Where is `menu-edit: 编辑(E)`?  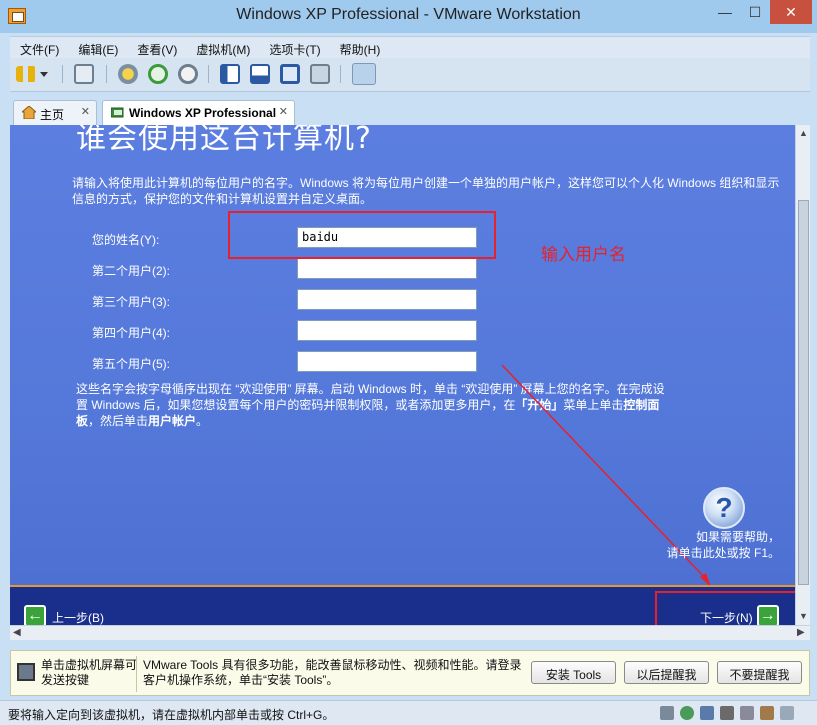
menu-edit: 编辑(E) is located at coordinates (97, 47).